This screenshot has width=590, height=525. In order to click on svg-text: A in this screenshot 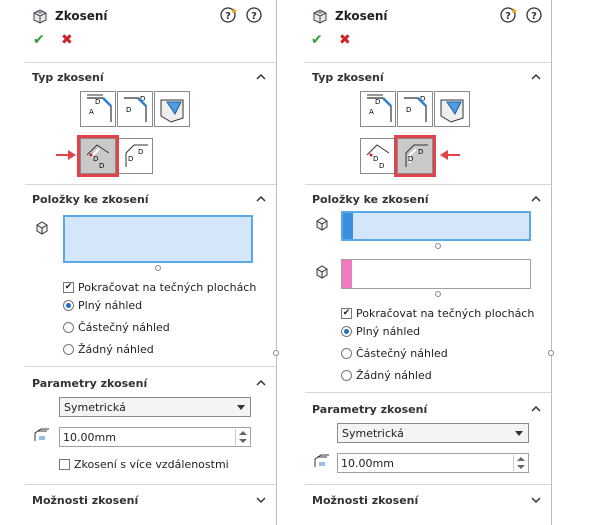, I will do `click(371, 112)`.